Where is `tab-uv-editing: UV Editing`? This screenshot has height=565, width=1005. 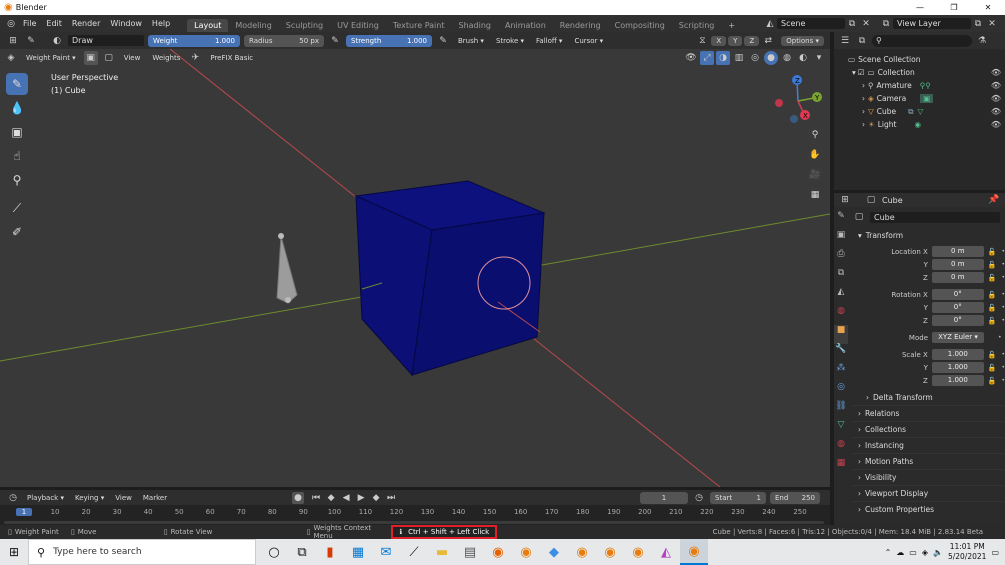 tab-uv-editing: UV Editing is located at coordinates (358, 25).